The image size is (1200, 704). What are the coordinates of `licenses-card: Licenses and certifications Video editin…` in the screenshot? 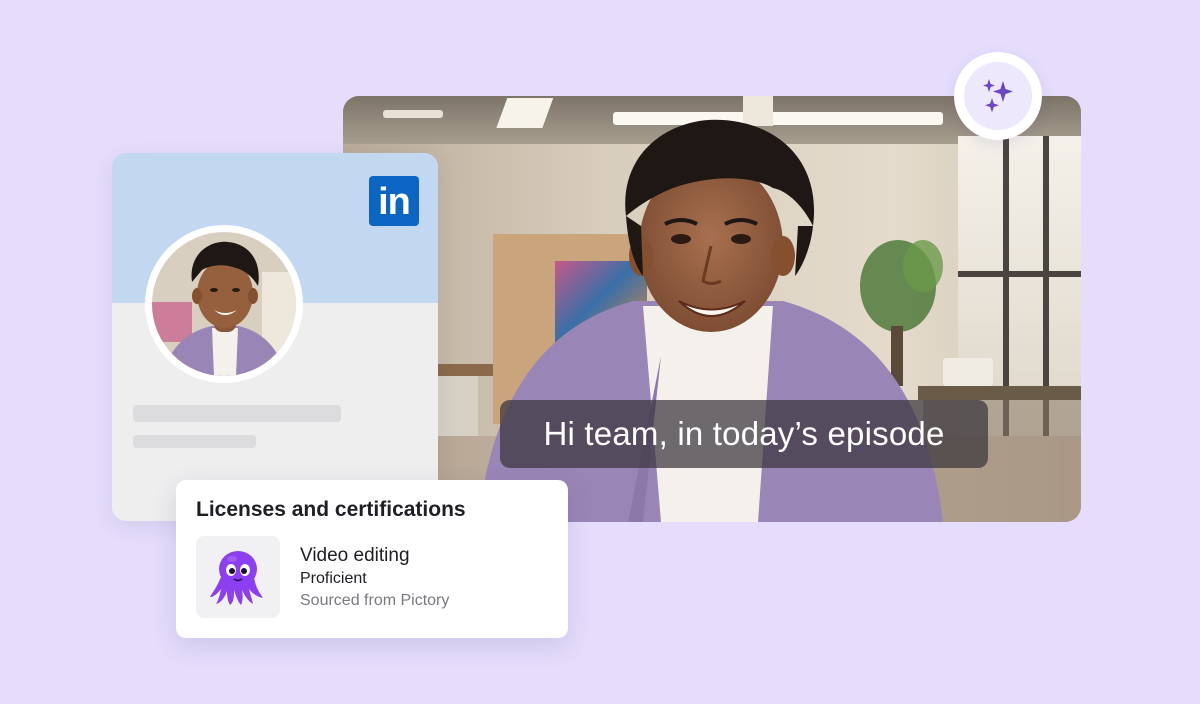 It's located at (372, 559).